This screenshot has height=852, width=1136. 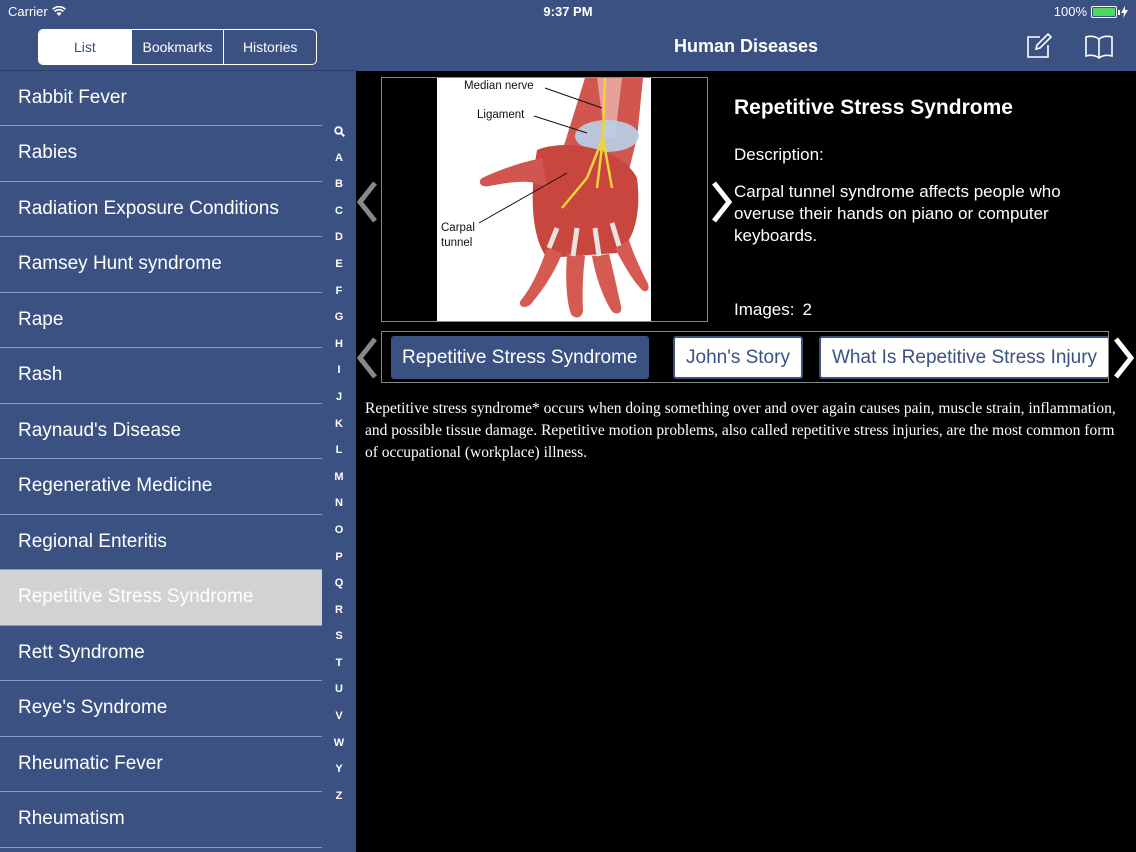 I want to click on ligament-label: Ligament, so click(x=501, y=115).